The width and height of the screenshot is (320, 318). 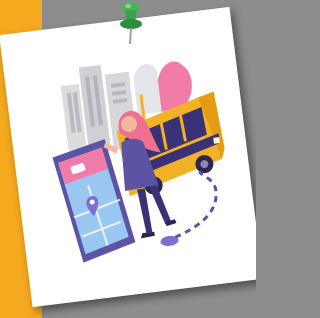 What do you see at coordinates (196, 204) in the screenshot?
I see `route-line` at bounding box center [196, 204].